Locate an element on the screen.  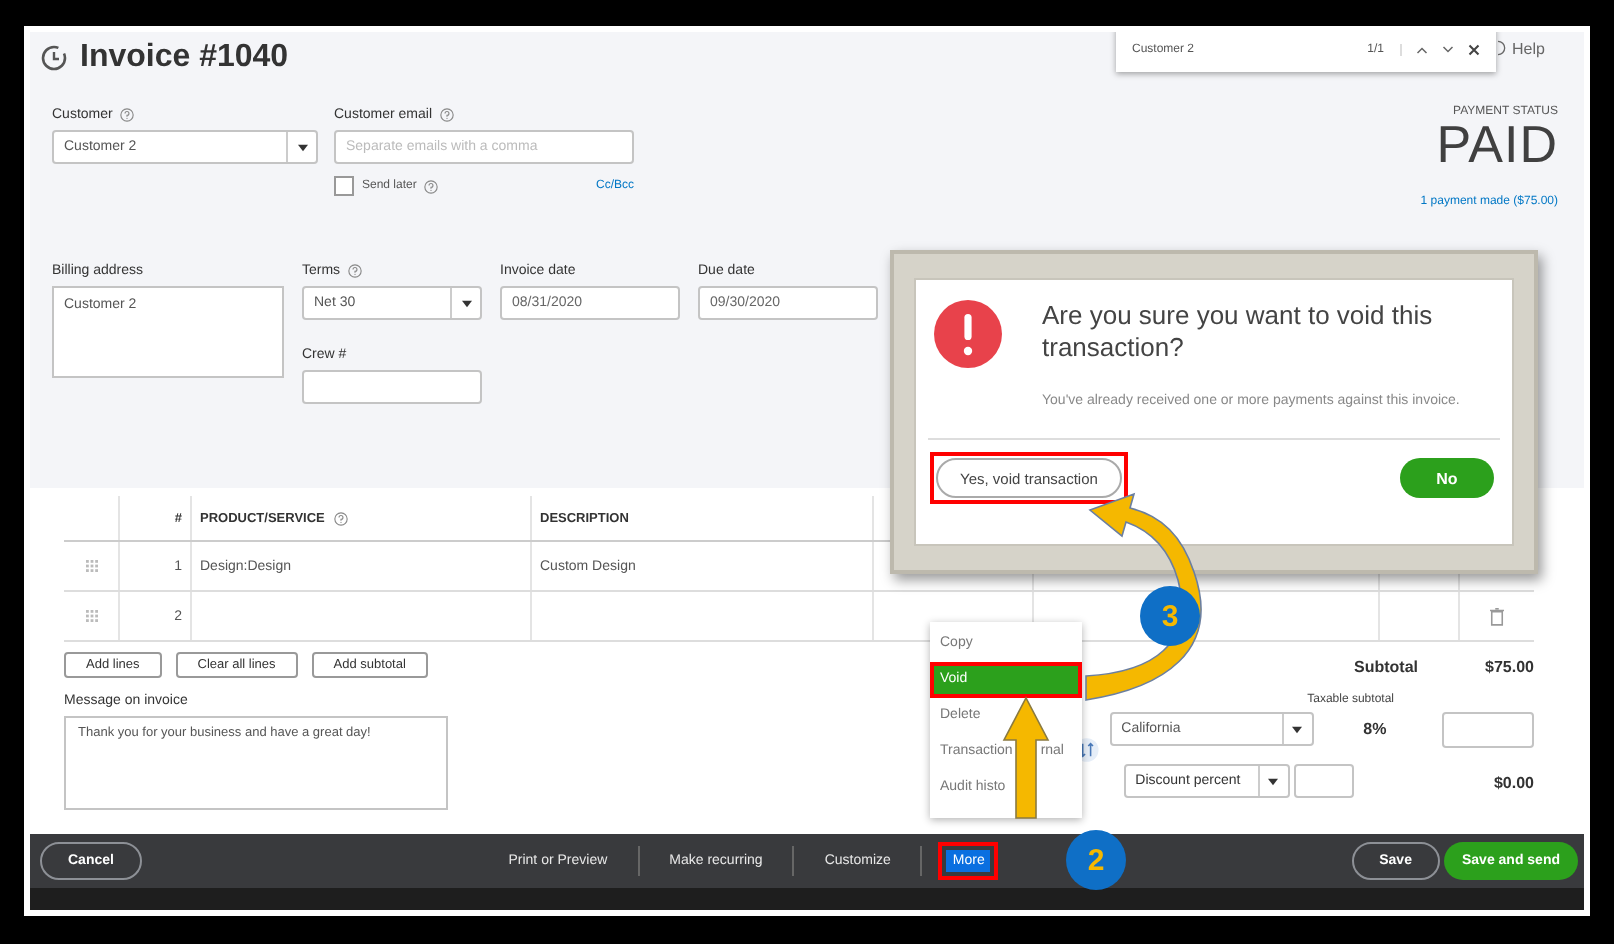
subtotal-amount: $75.00 is located at coordinates (1508, 667).